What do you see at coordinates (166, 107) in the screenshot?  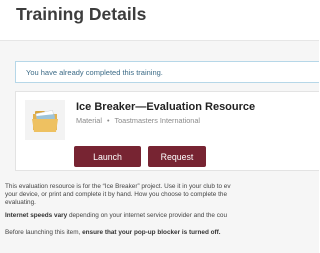 I see `resource-title: Ice Breaker—Evaluation Resource` at bounding box center [166, 107].